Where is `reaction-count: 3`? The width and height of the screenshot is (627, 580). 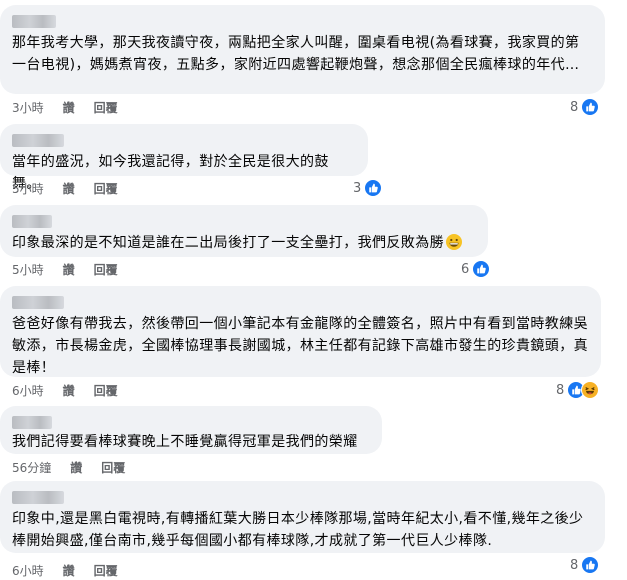 reaction-count: 3 is located at coordinates (357, 188).